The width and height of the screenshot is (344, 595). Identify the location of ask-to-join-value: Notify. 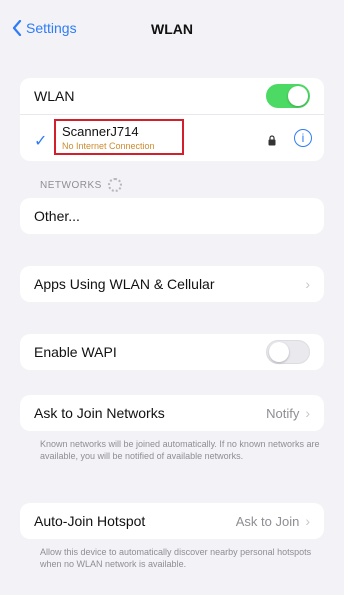
(283, 413).